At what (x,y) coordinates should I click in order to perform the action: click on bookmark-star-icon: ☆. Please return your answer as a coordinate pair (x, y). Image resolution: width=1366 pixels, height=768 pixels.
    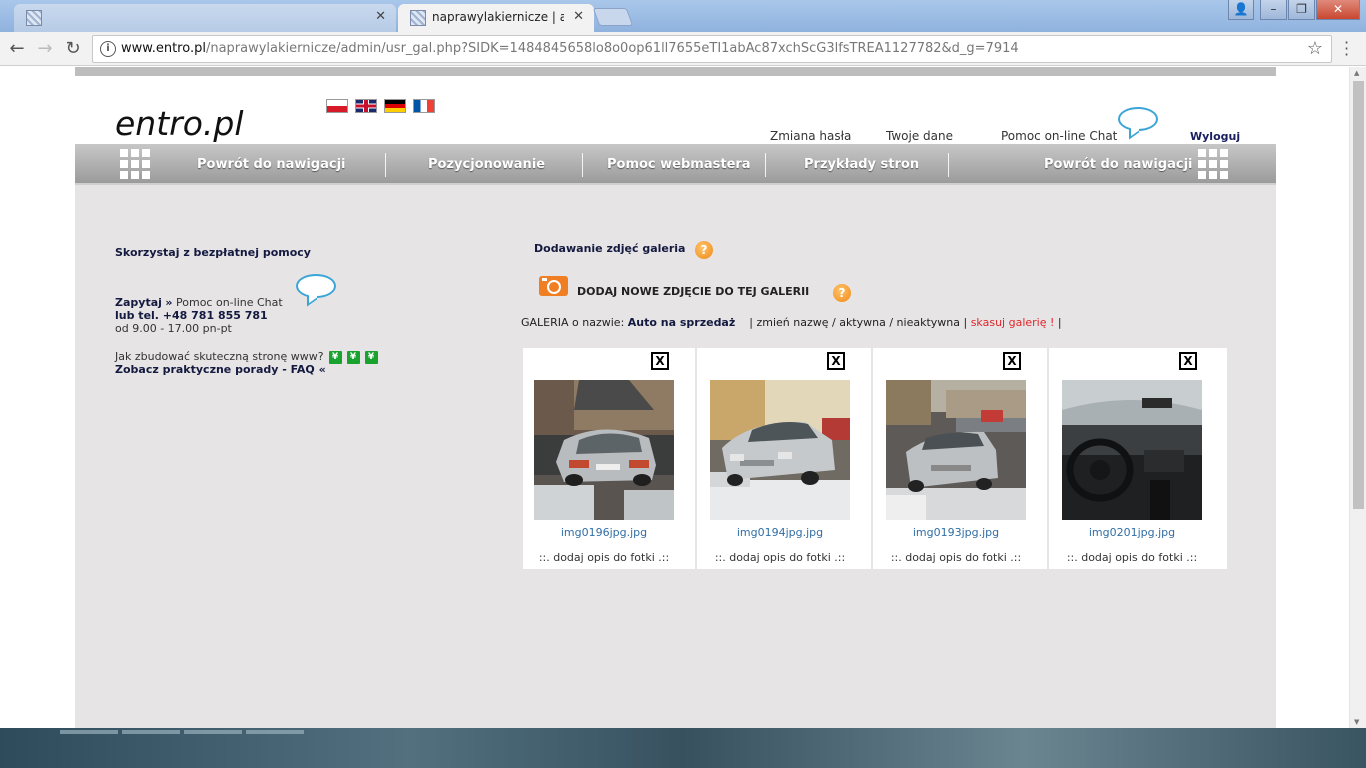
    Looking at the image, I should click on (1315, 48).